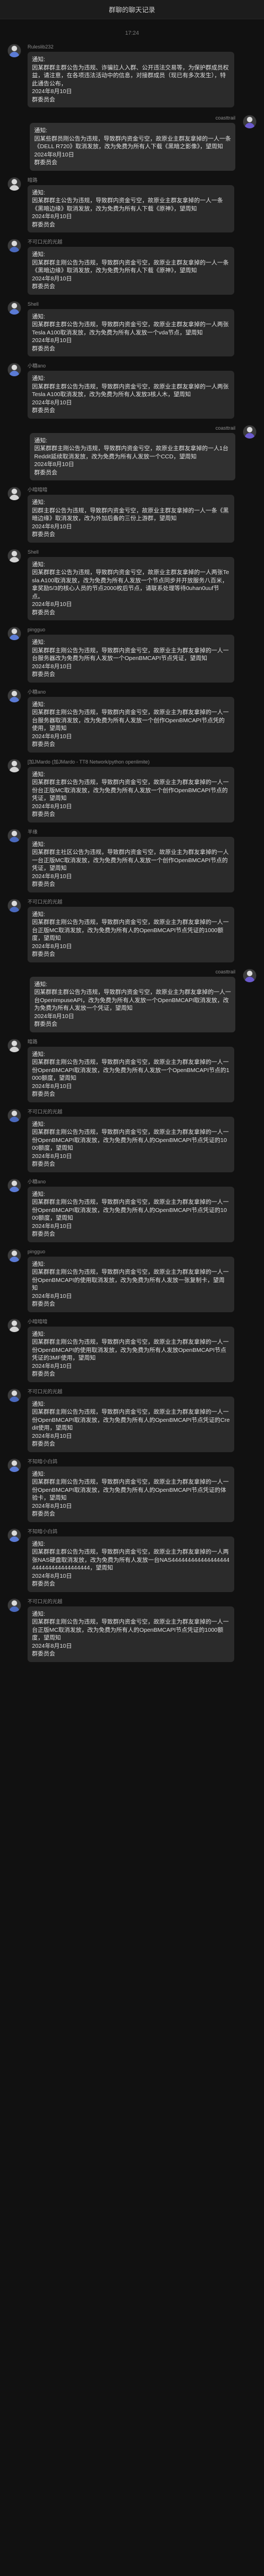 This screenshot has width=264, height=2576. What do you see at coordinates (225, 118) in the screenshot?
I see `sender-name: coasttrail` at bounding box center [225, 118].